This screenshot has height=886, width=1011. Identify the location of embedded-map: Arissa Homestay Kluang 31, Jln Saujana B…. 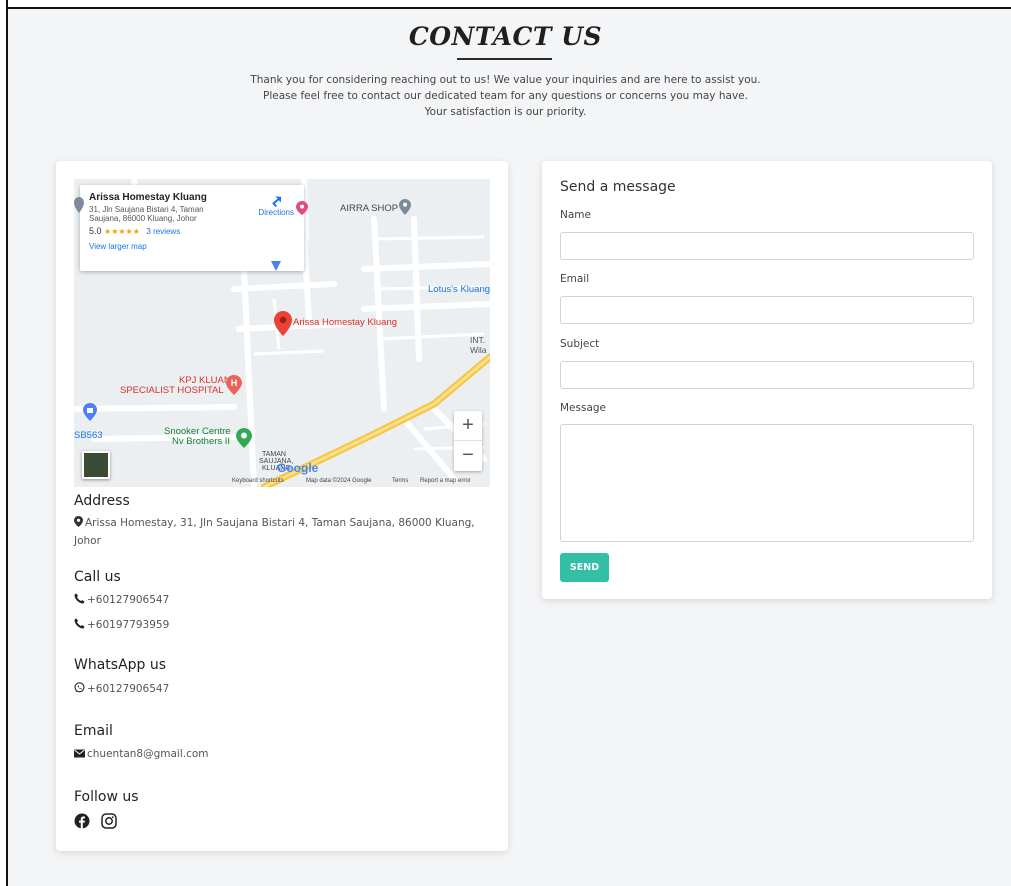
(282, 333).